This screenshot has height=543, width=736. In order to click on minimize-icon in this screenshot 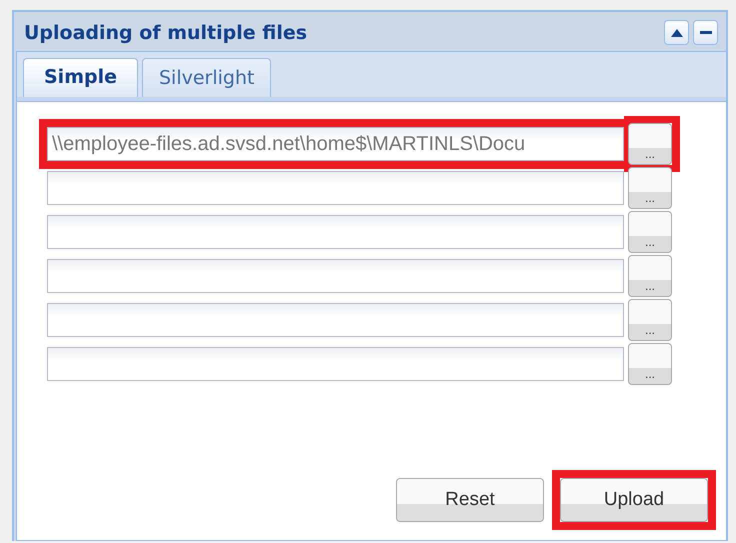, I will do `click(706, 32)`.